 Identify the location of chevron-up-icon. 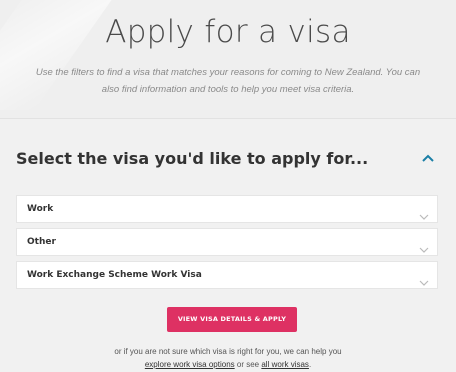
(428, 158).